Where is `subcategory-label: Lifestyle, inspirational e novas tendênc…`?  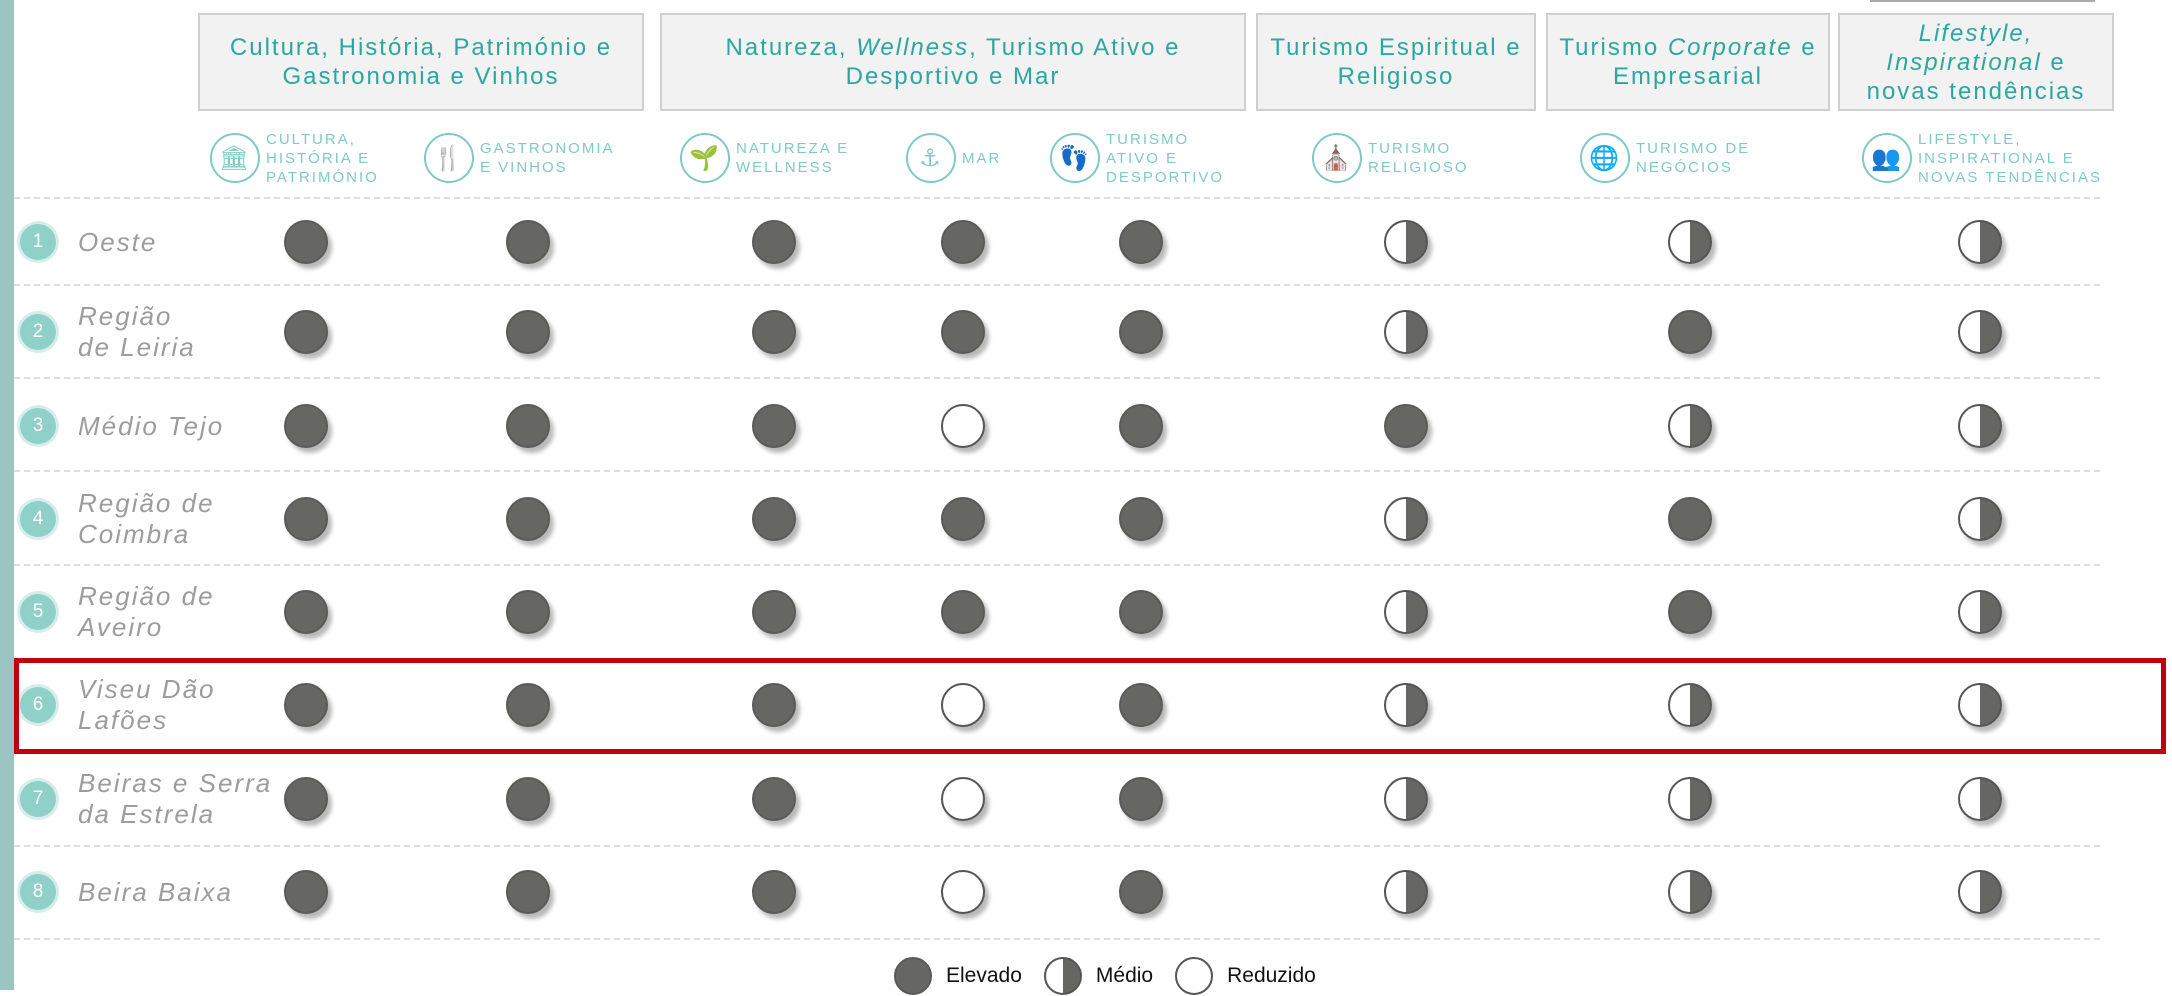 subcategory-label: Lifestyle, inspirational e novas tendênc… is located at coordinates (2010, 158).